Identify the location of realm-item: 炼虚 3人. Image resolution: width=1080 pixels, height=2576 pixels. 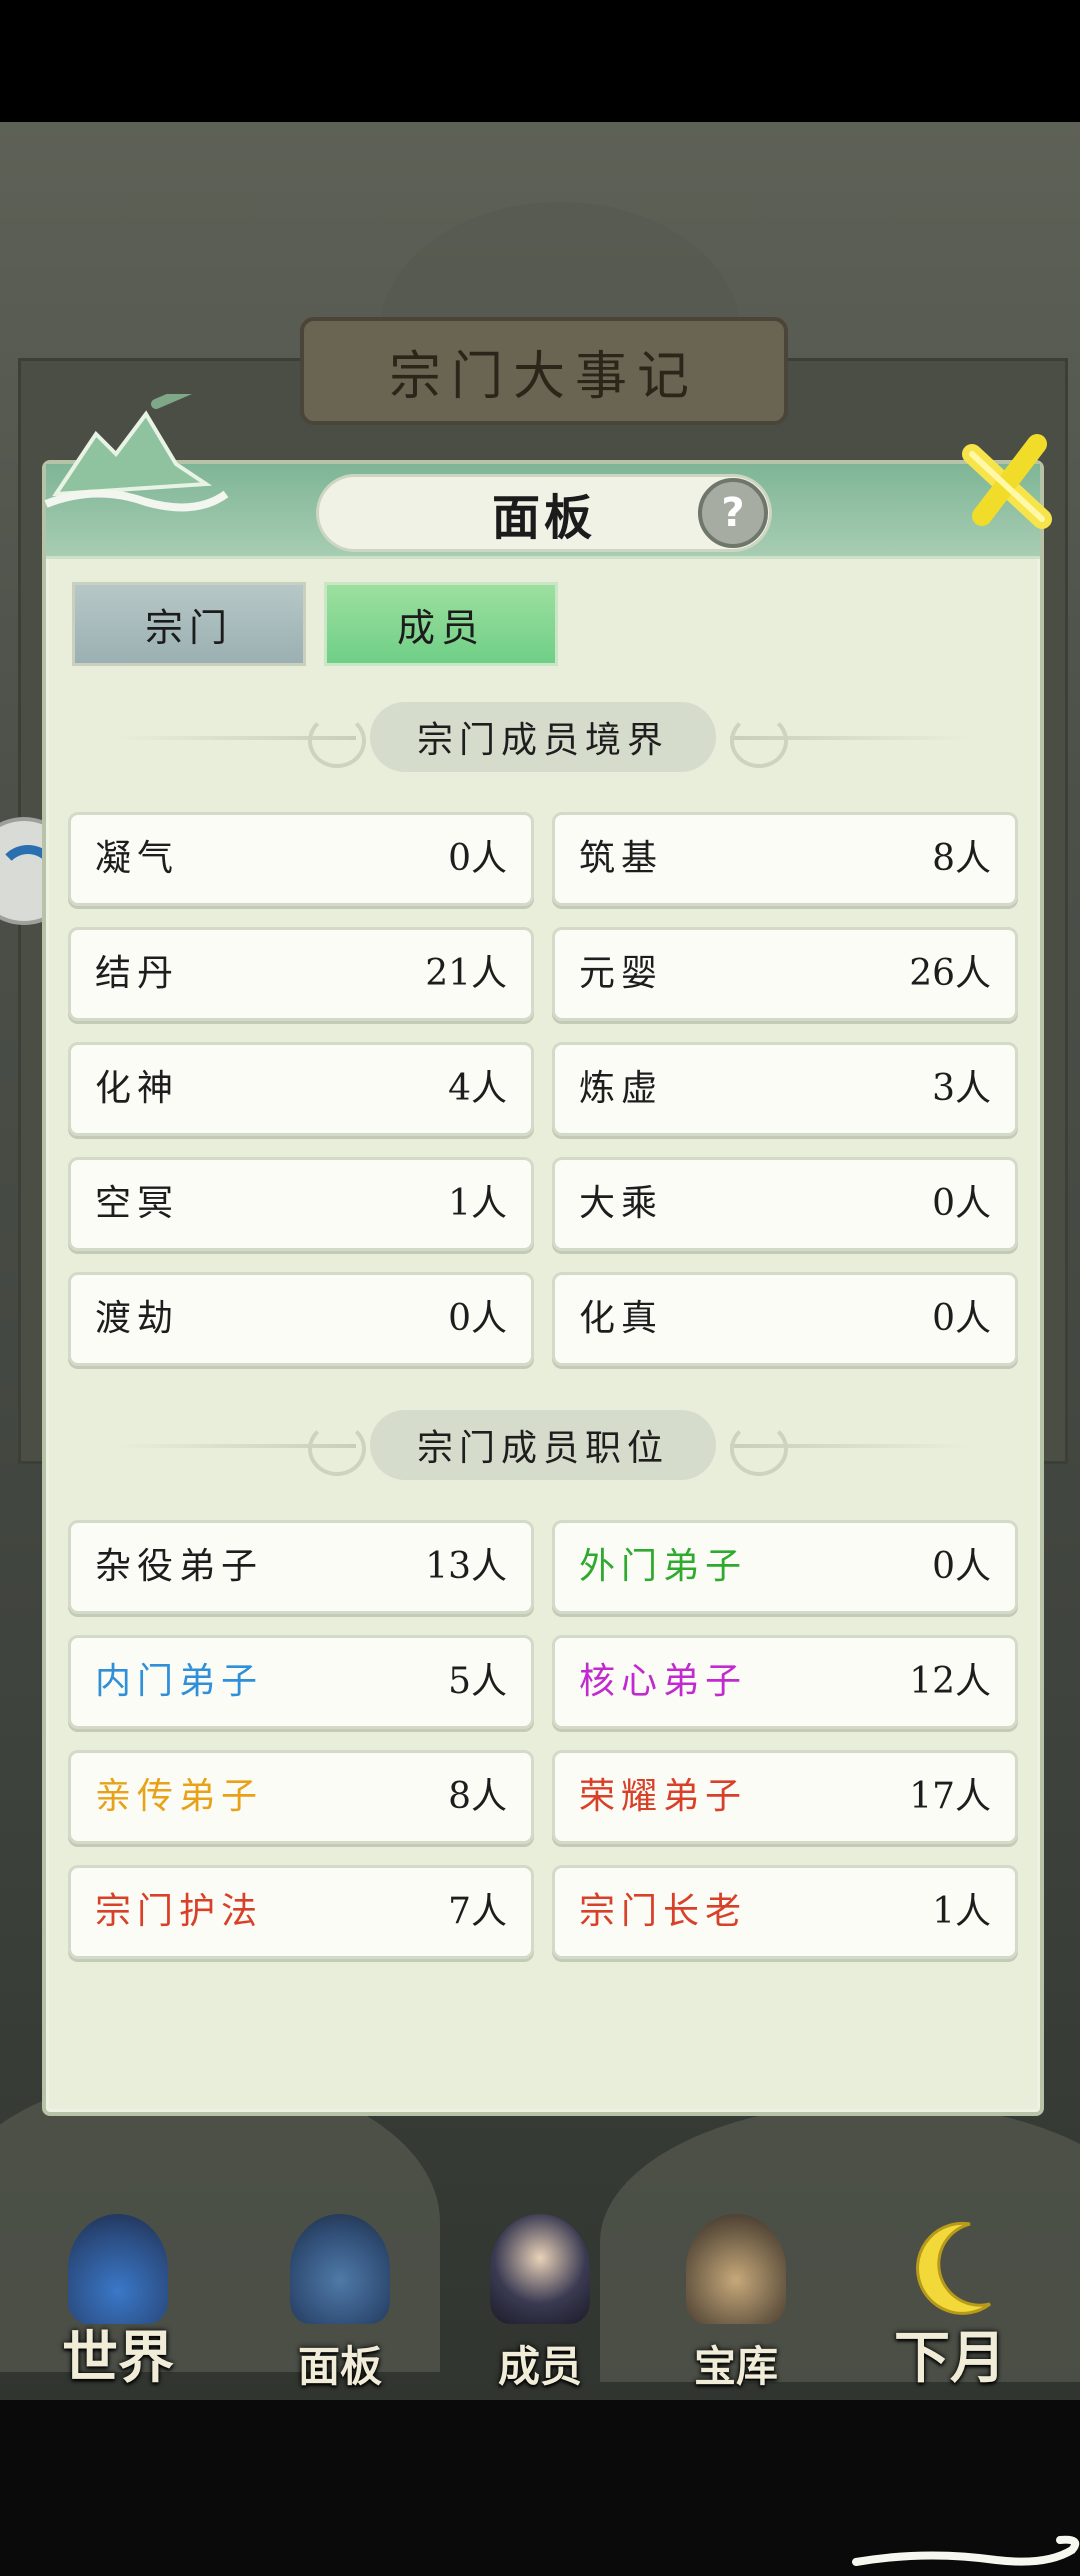
(785, 1089).